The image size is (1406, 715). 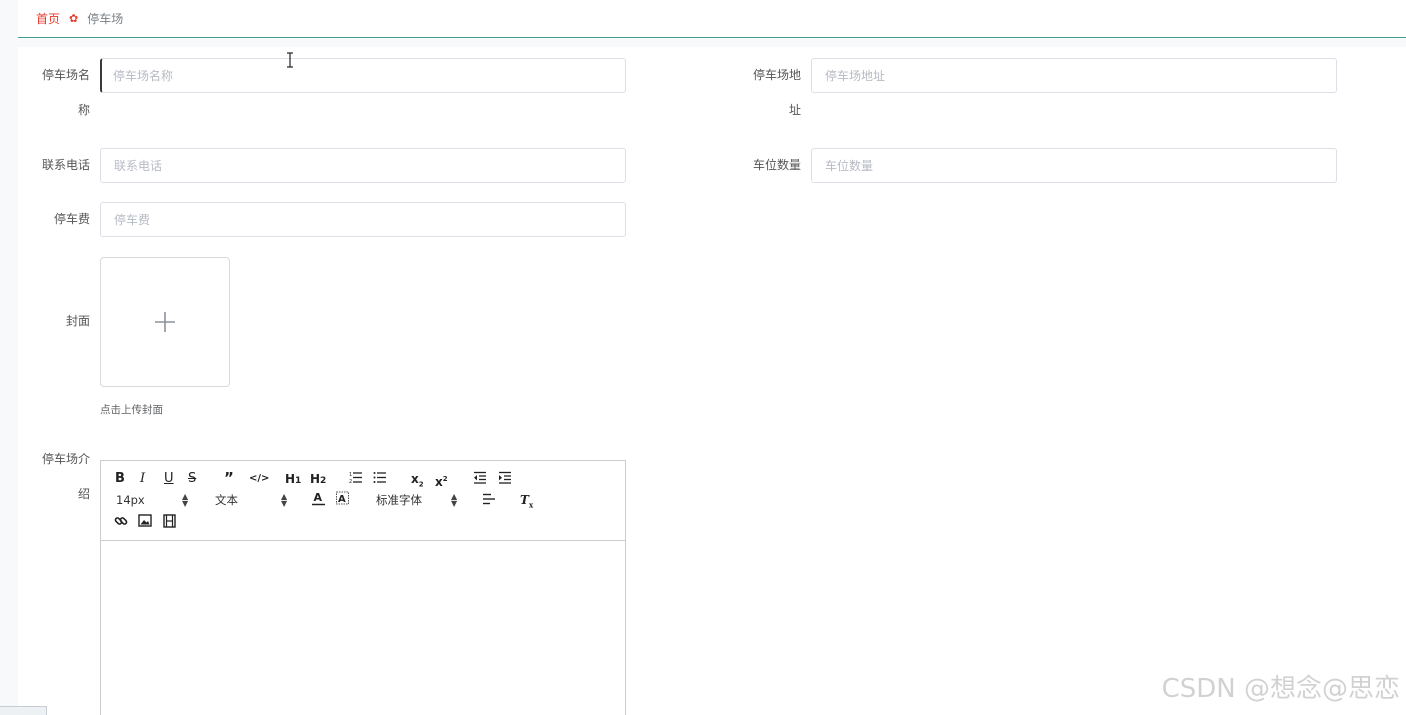 I want to click on code-block-icon: </>, so click(x=259, y=479).